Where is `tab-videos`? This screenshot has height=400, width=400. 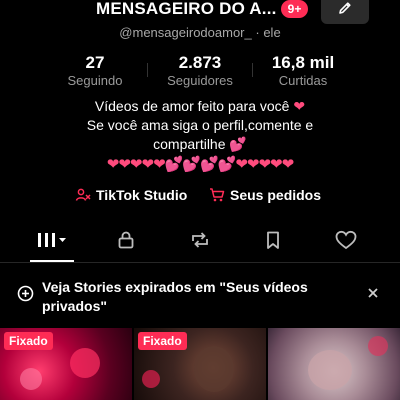
tab-videos is located at coordinates (52, 240).